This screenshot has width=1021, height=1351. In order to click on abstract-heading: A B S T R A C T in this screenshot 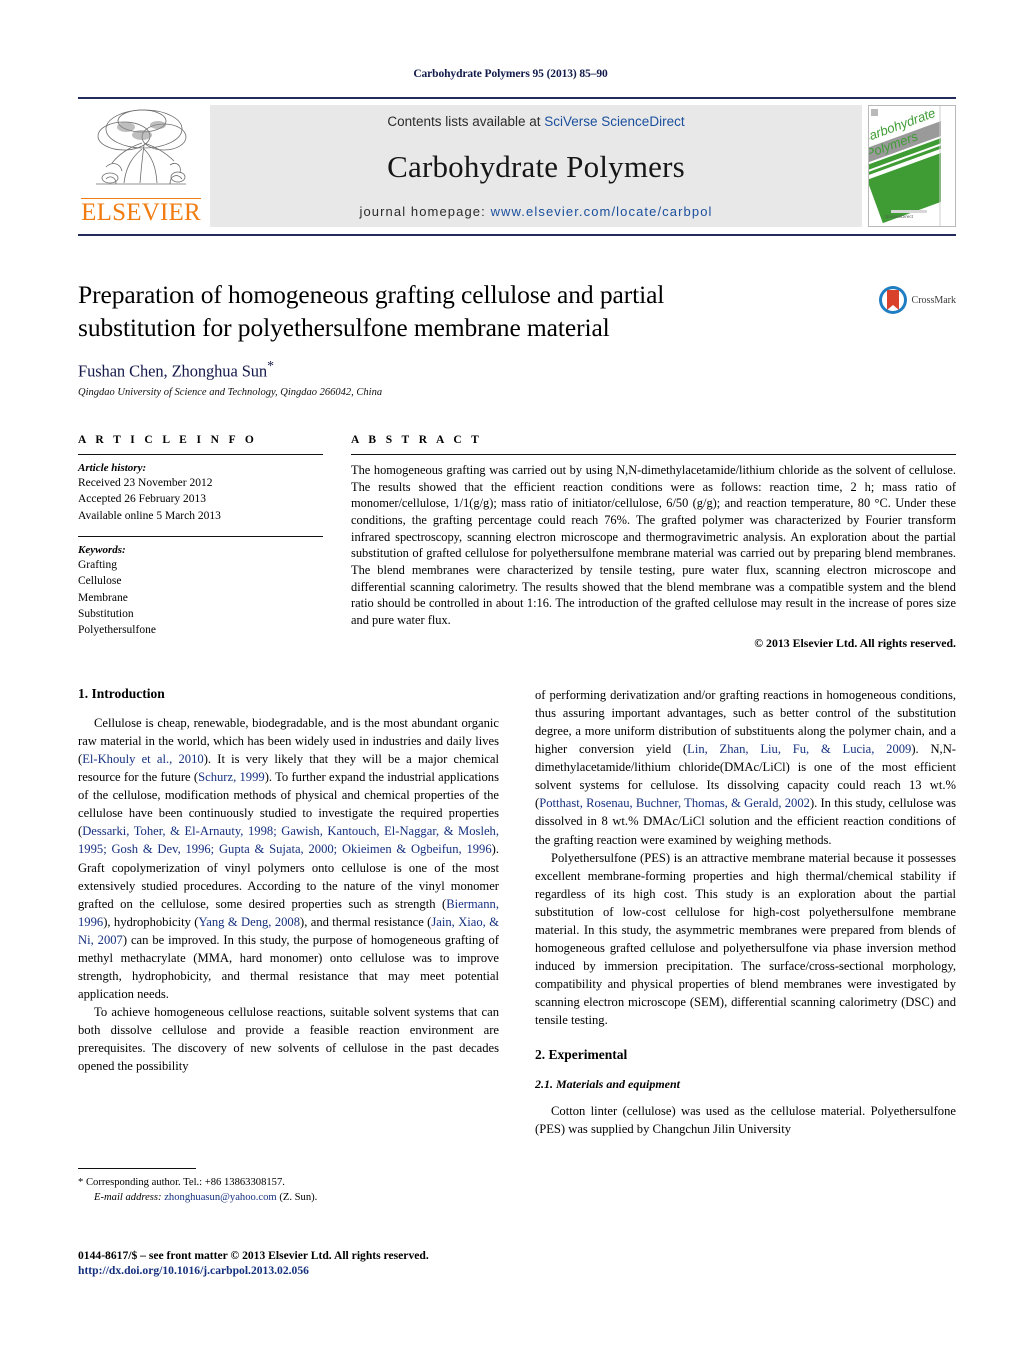, I will do `click(417, 440)`.